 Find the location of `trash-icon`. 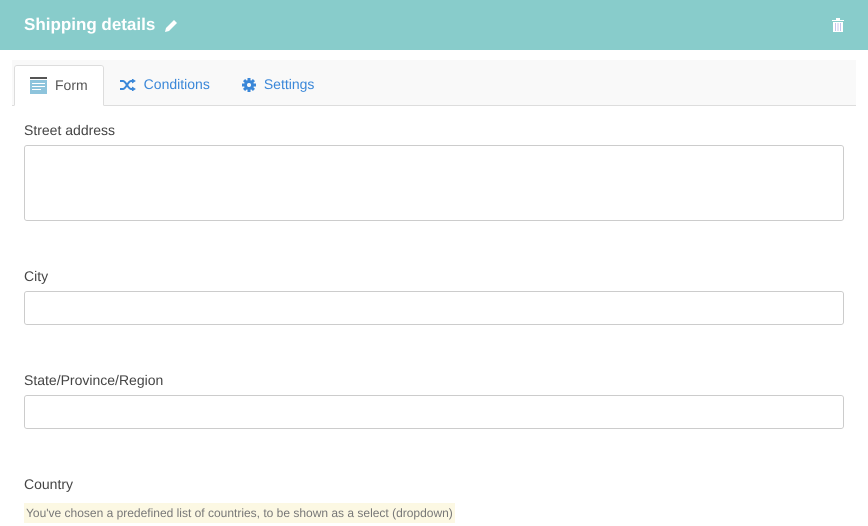

trash-icon is located at coordinates (838, 25).